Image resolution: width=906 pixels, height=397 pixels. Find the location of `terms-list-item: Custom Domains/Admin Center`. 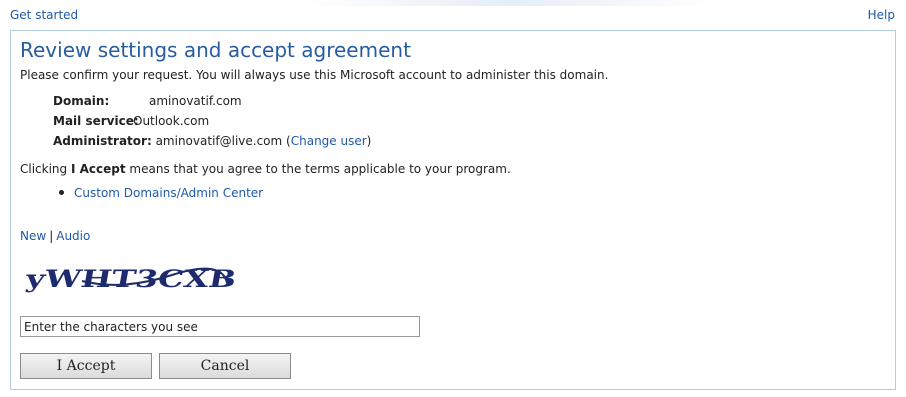

terms-list-item: Custom Domains/Admin Center is located at coordinates (161, 193).